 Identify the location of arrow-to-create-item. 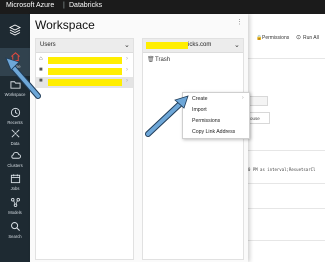
(167, 116).